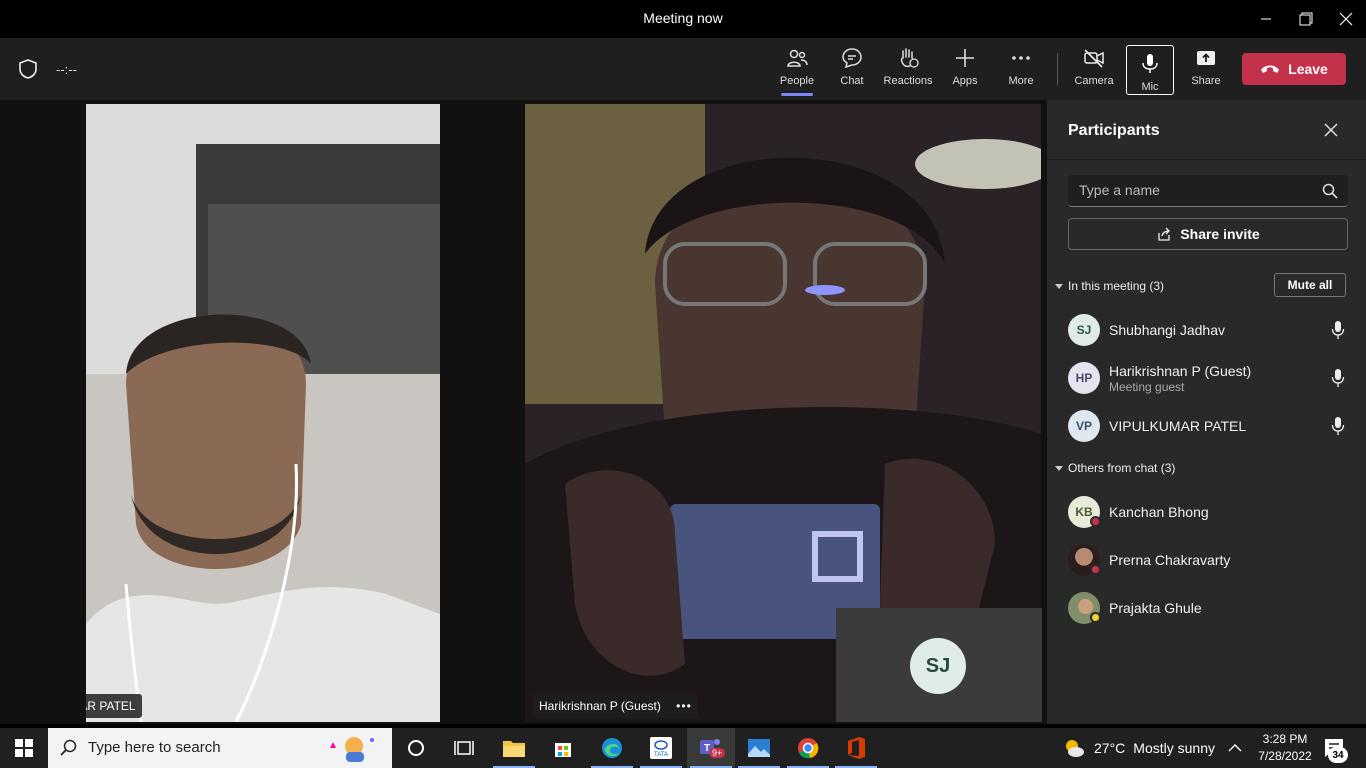 This screenshot has height=768, width=1366. I want to click on participant-name-text: Harikrishnan P (Guest), so click(600, 706).